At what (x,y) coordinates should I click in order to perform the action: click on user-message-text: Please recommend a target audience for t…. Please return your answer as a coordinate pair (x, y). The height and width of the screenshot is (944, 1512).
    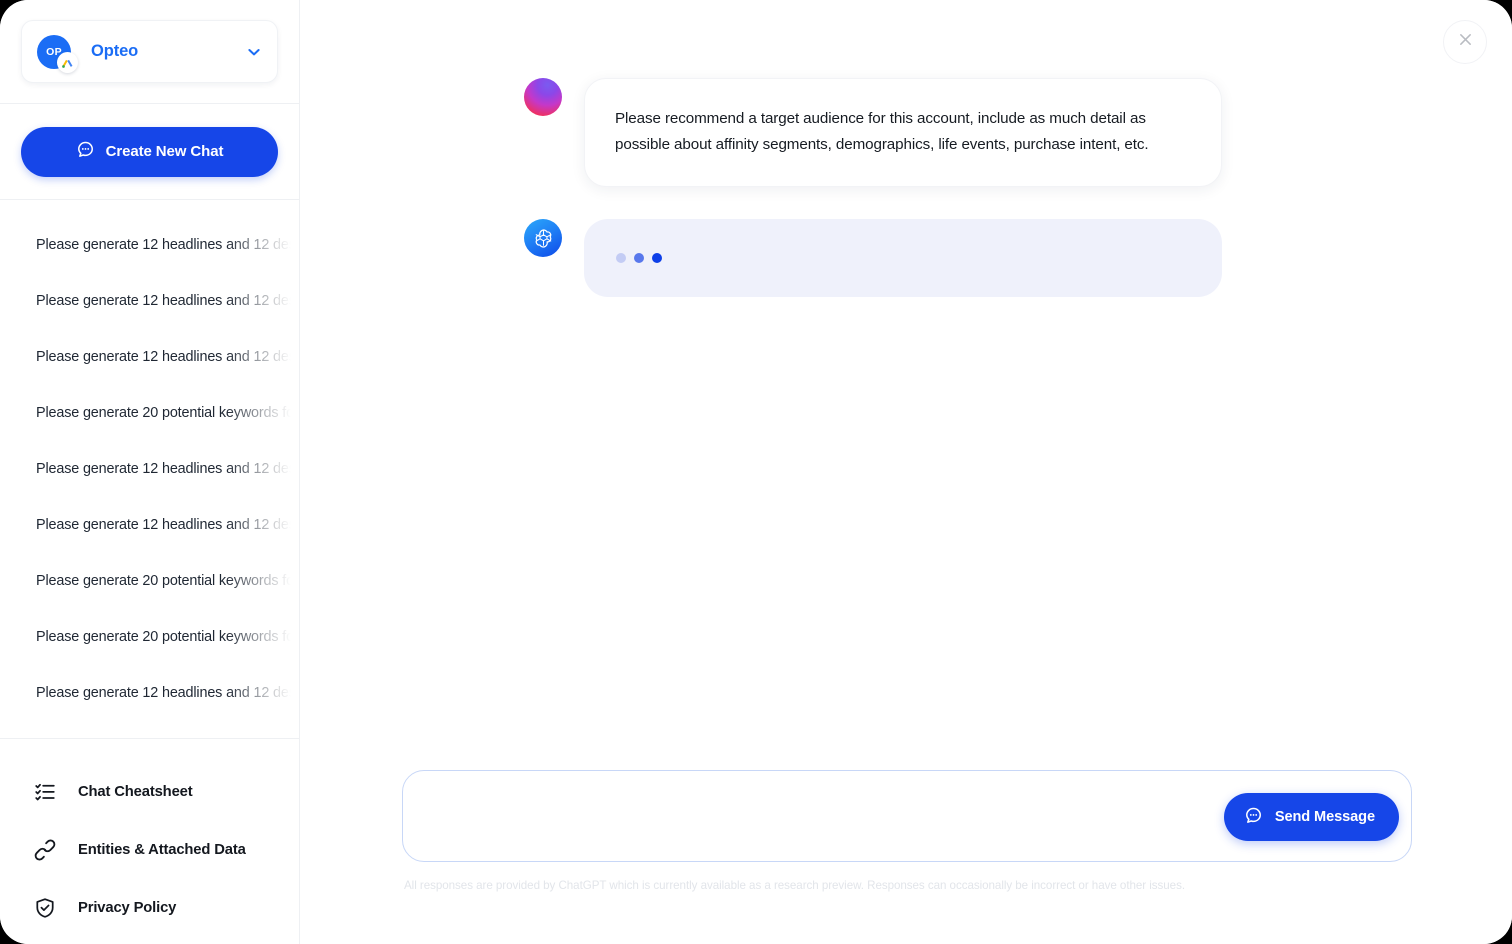
    Looking at the image, I should click on (882, 131).